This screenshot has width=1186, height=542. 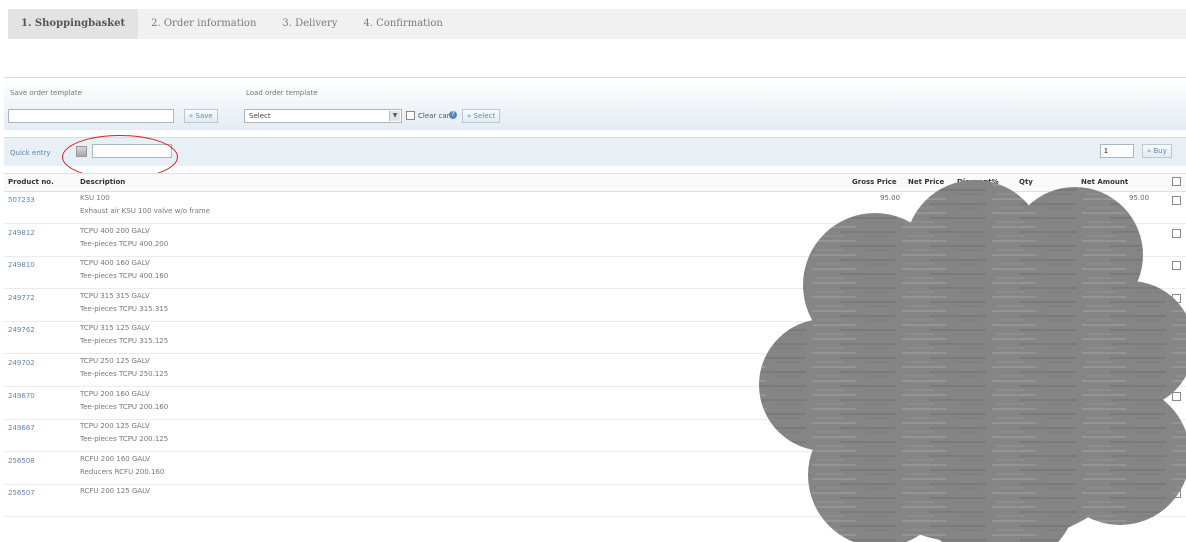 What do you see at coordinates (145, 211) in the screenshot?
I see `product-description: Exhaust air KSU 100 valve w/o frame` at bounding box center [145, 211].